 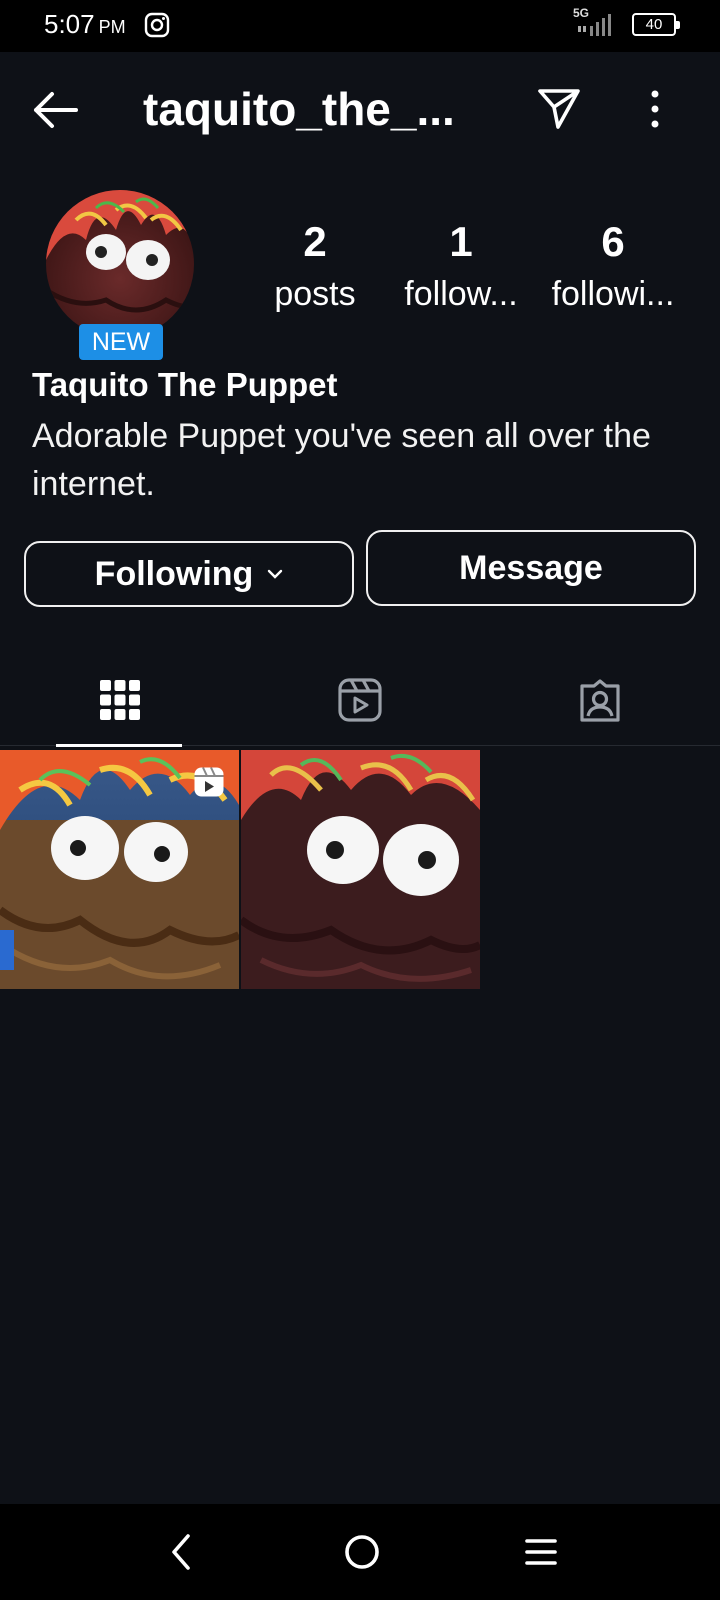 What do you see at coordinates (120, 700) in the screenshot?
I see `grid-icon` at bounding box center [120, 700].